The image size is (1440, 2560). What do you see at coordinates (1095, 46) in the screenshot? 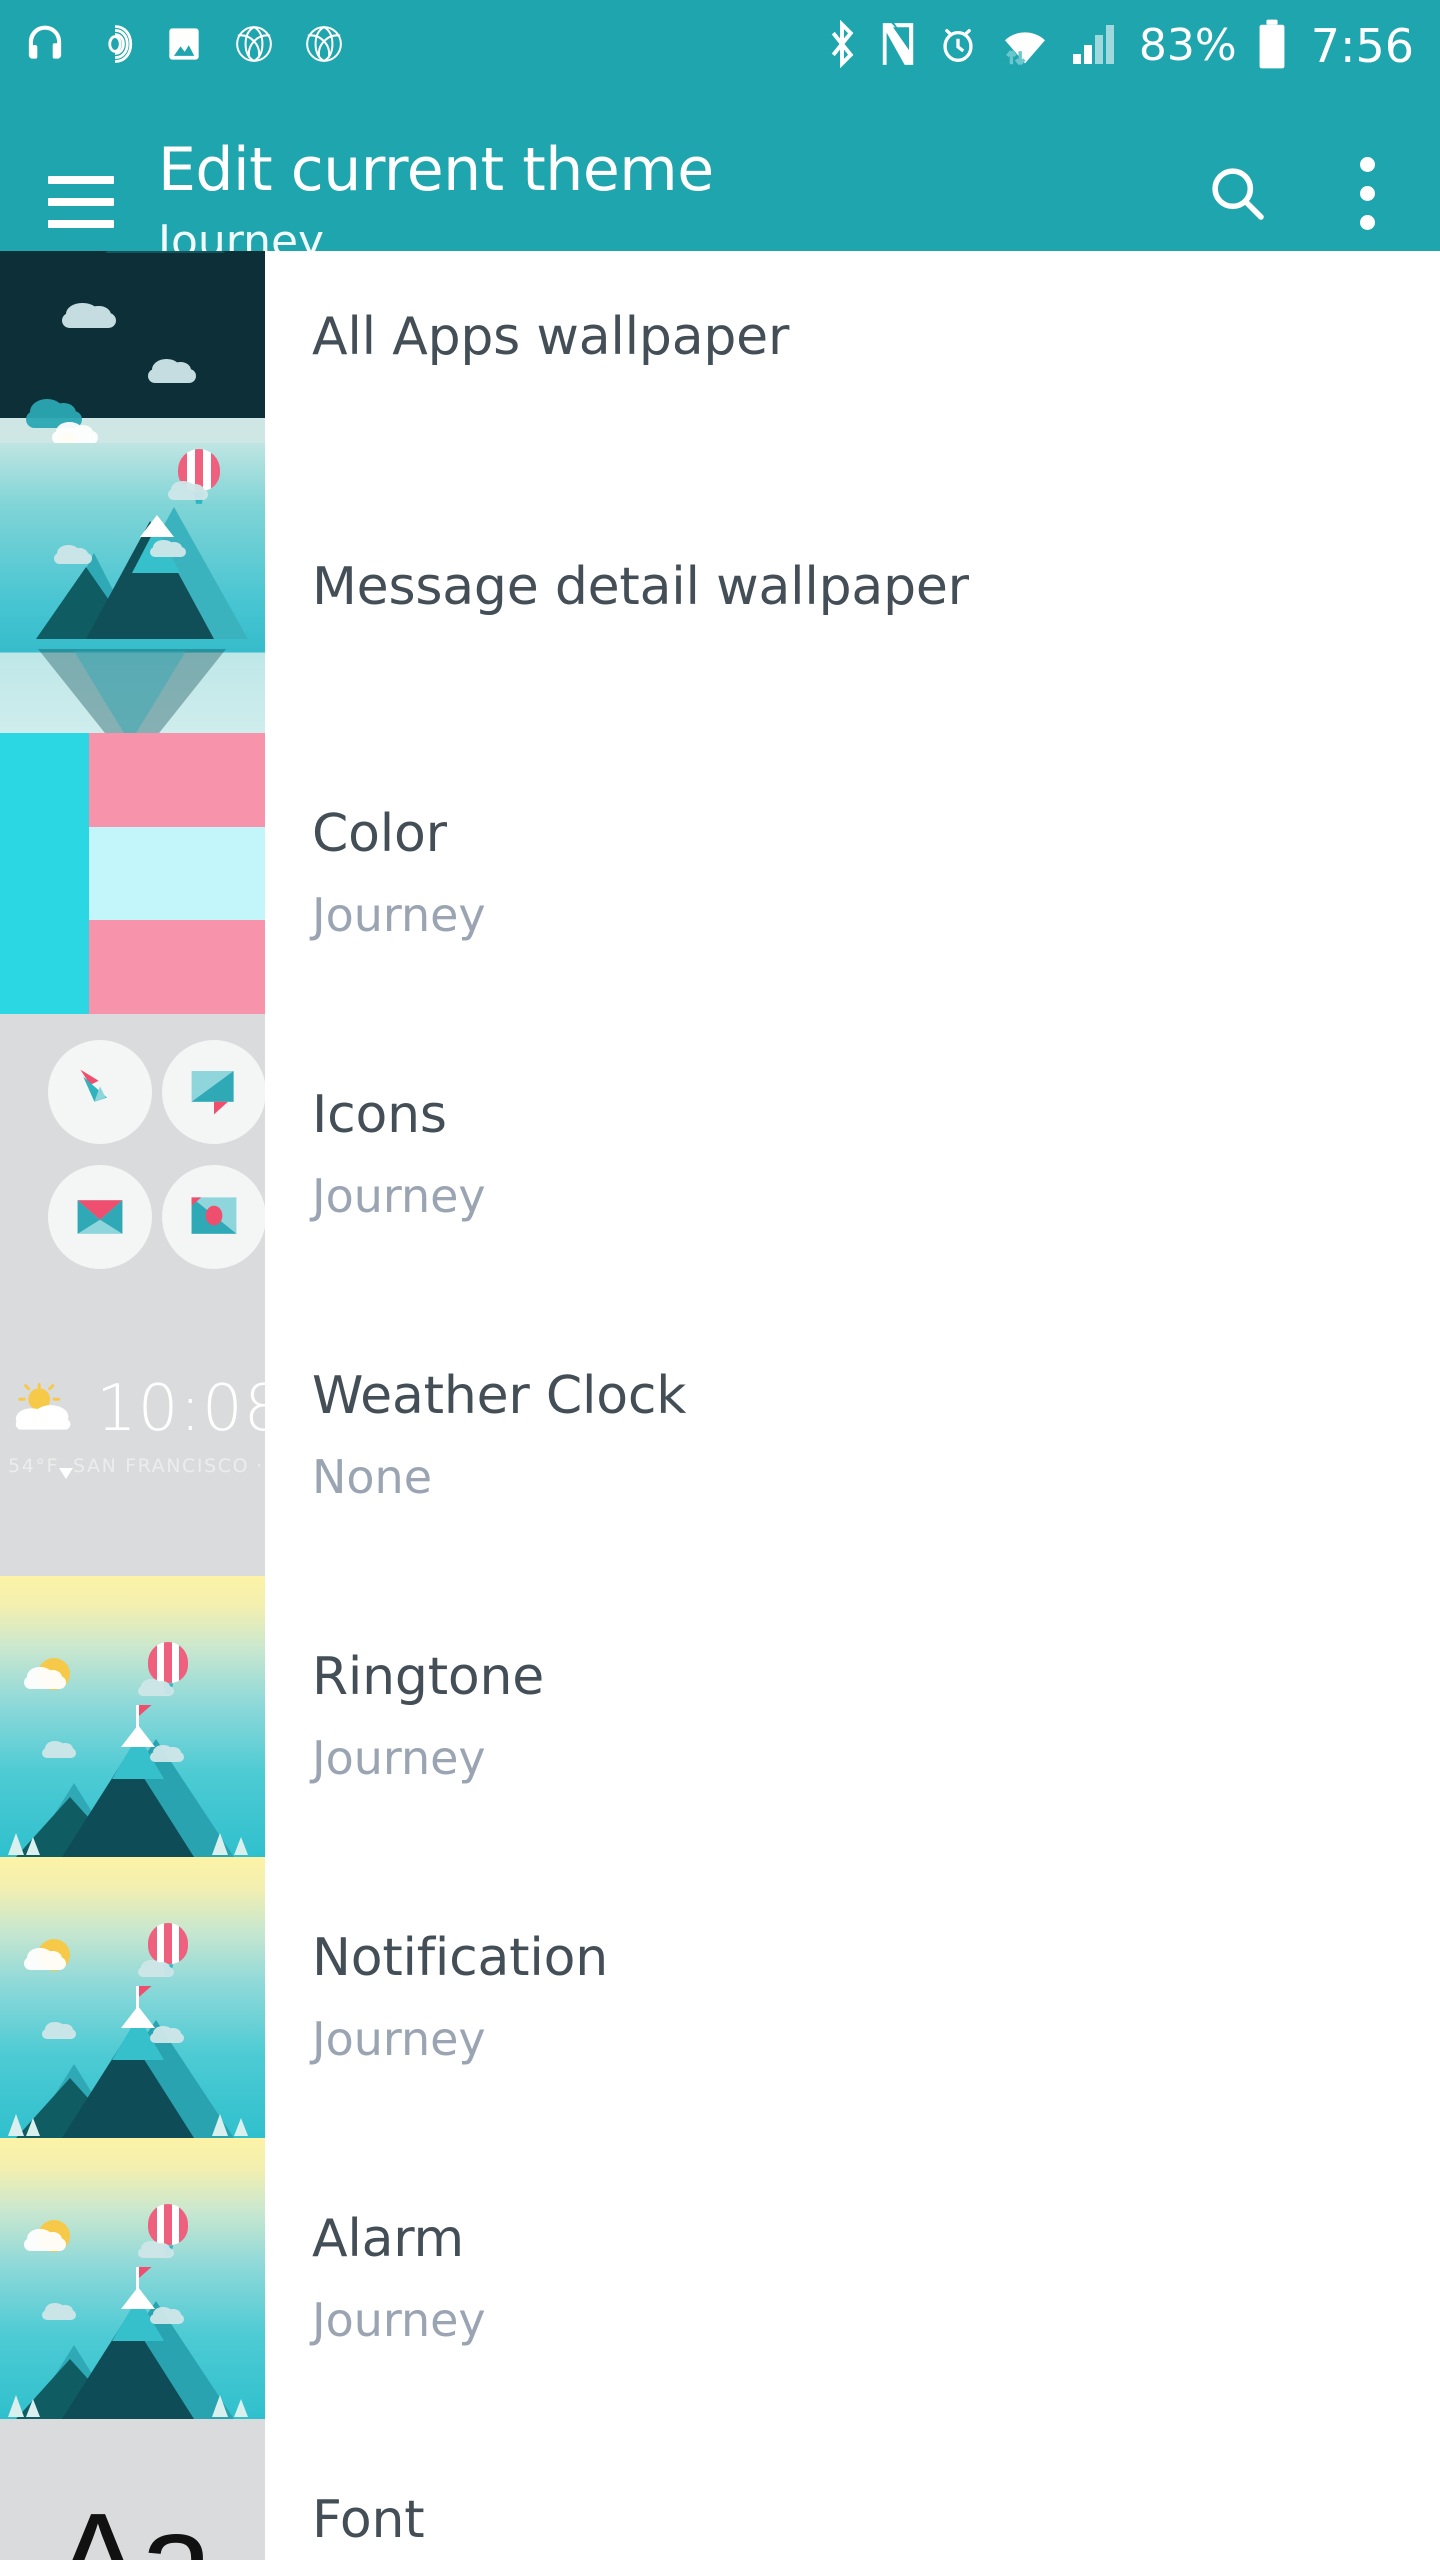
I see `signal-icon` at bounding box center [1095, 46].